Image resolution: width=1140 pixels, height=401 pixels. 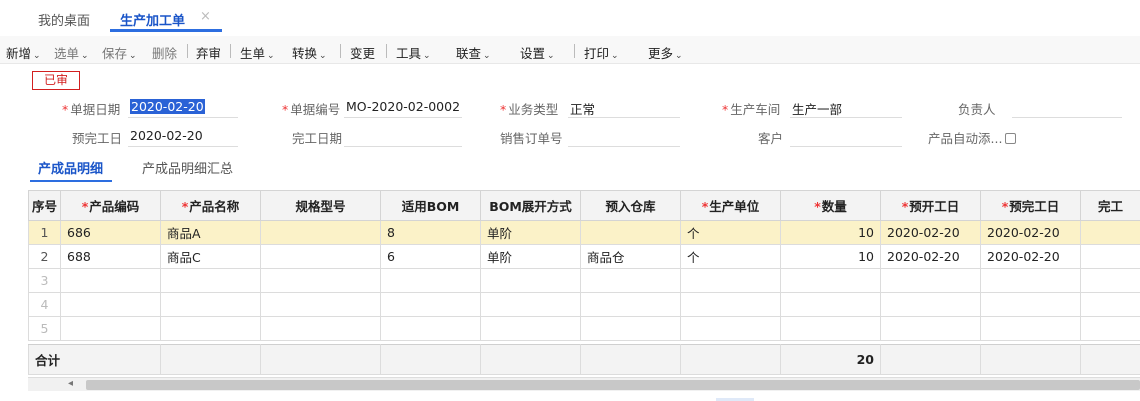 What do you see at coordinates (570, 18) in the screenshot?
I see `tab-bar: 我的桌面 生产加工单 ×` at bounding box center [570, 18].